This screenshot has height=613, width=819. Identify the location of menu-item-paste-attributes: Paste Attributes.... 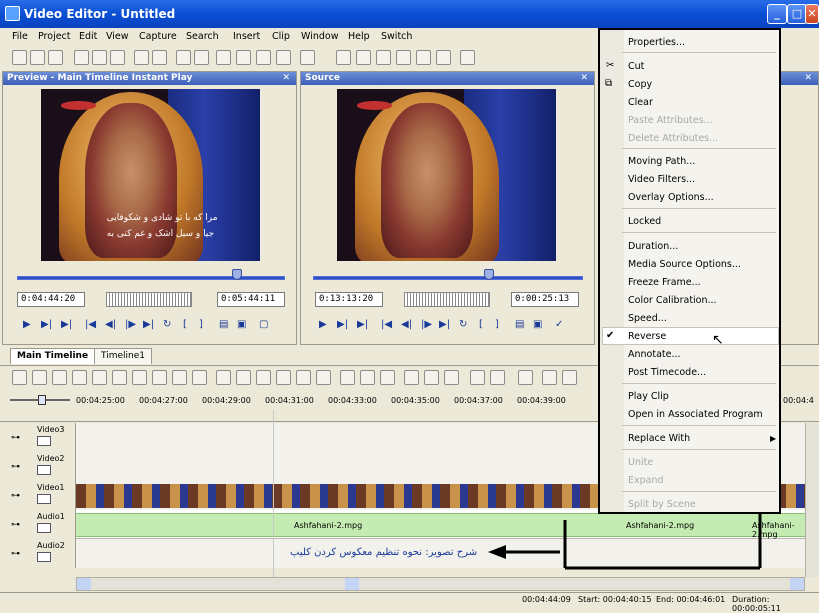
(670, 120).